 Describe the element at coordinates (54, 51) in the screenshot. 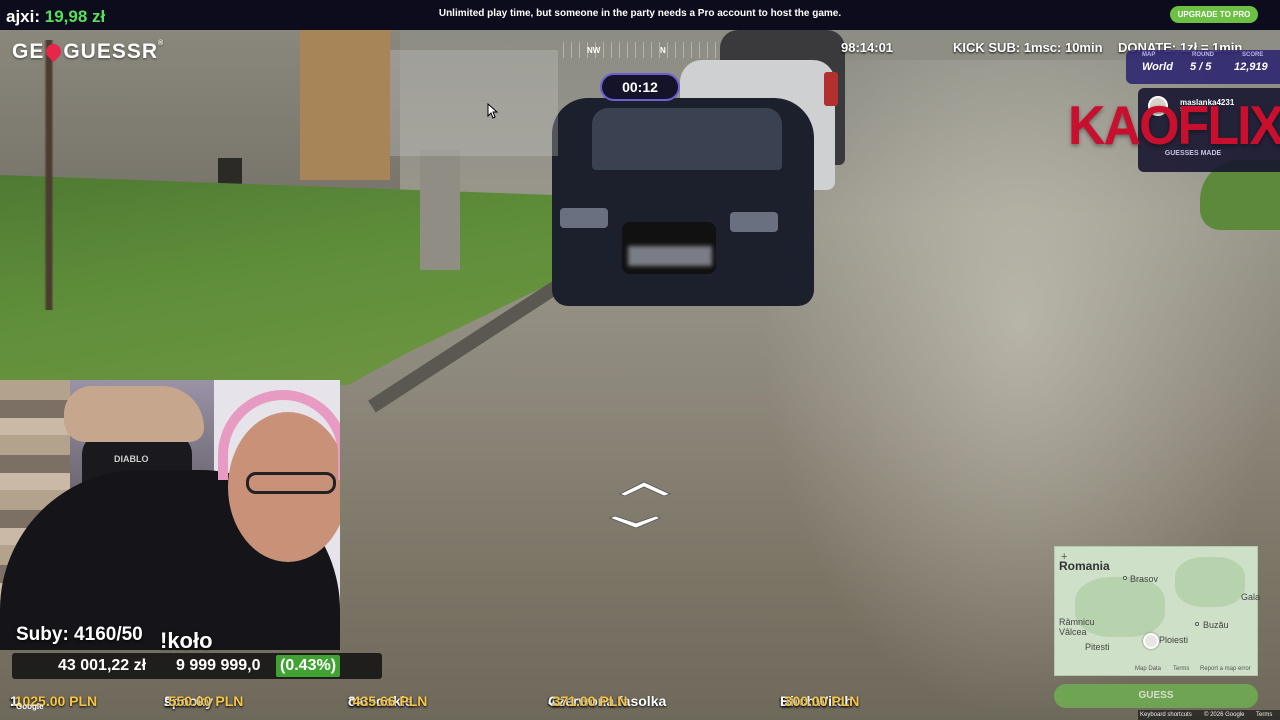

I see `map-pin-icon` at that location.